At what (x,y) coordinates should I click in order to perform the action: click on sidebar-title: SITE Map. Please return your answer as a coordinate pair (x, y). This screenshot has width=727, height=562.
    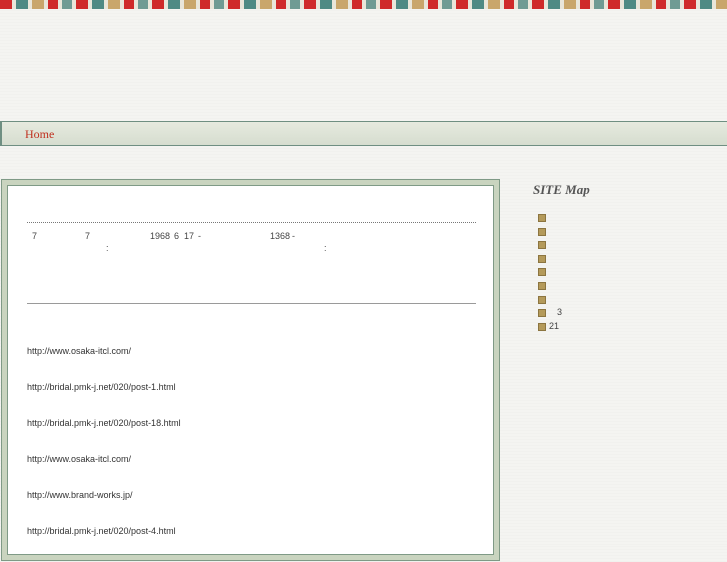
    Looking at the image, I should click on (561, 189).